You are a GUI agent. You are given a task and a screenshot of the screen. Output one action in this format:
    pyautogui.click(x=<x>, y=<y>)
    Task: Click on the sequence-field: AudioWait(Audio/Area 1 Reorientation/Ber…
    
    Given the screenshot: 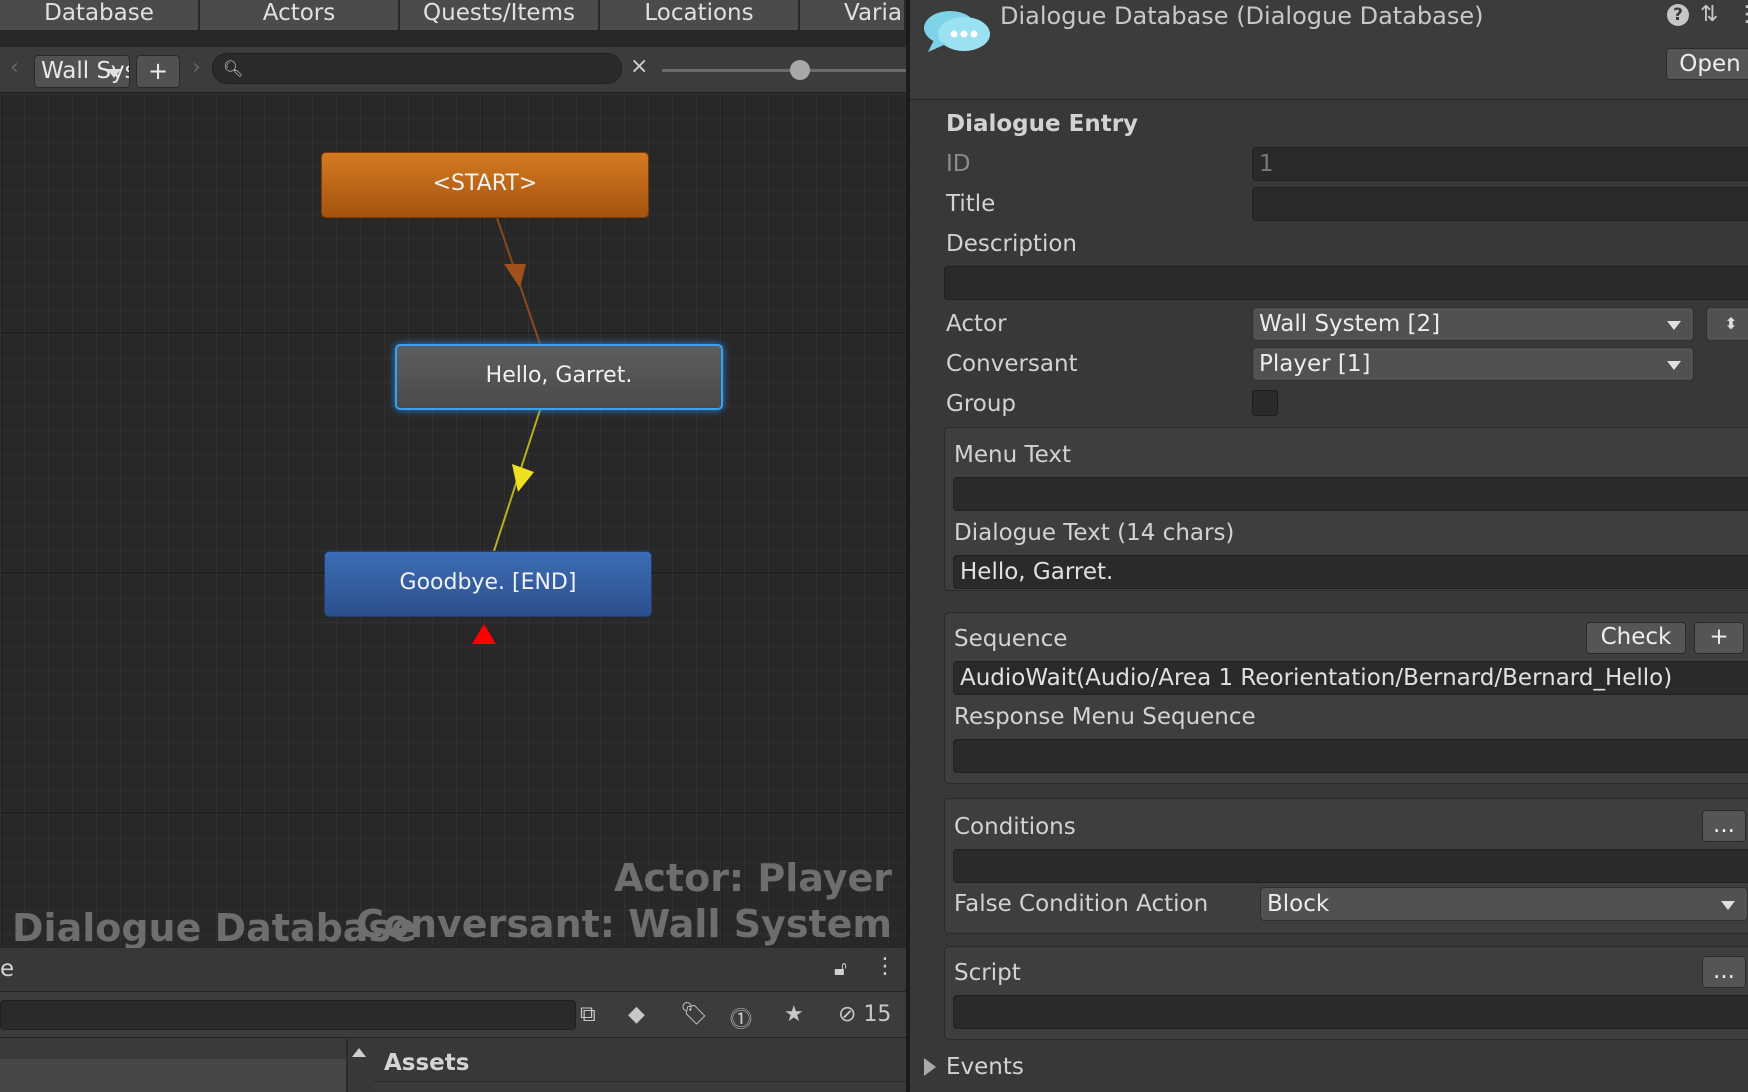 What is the action you would take?
    pyautogui.click(x=1350, y=678)
    